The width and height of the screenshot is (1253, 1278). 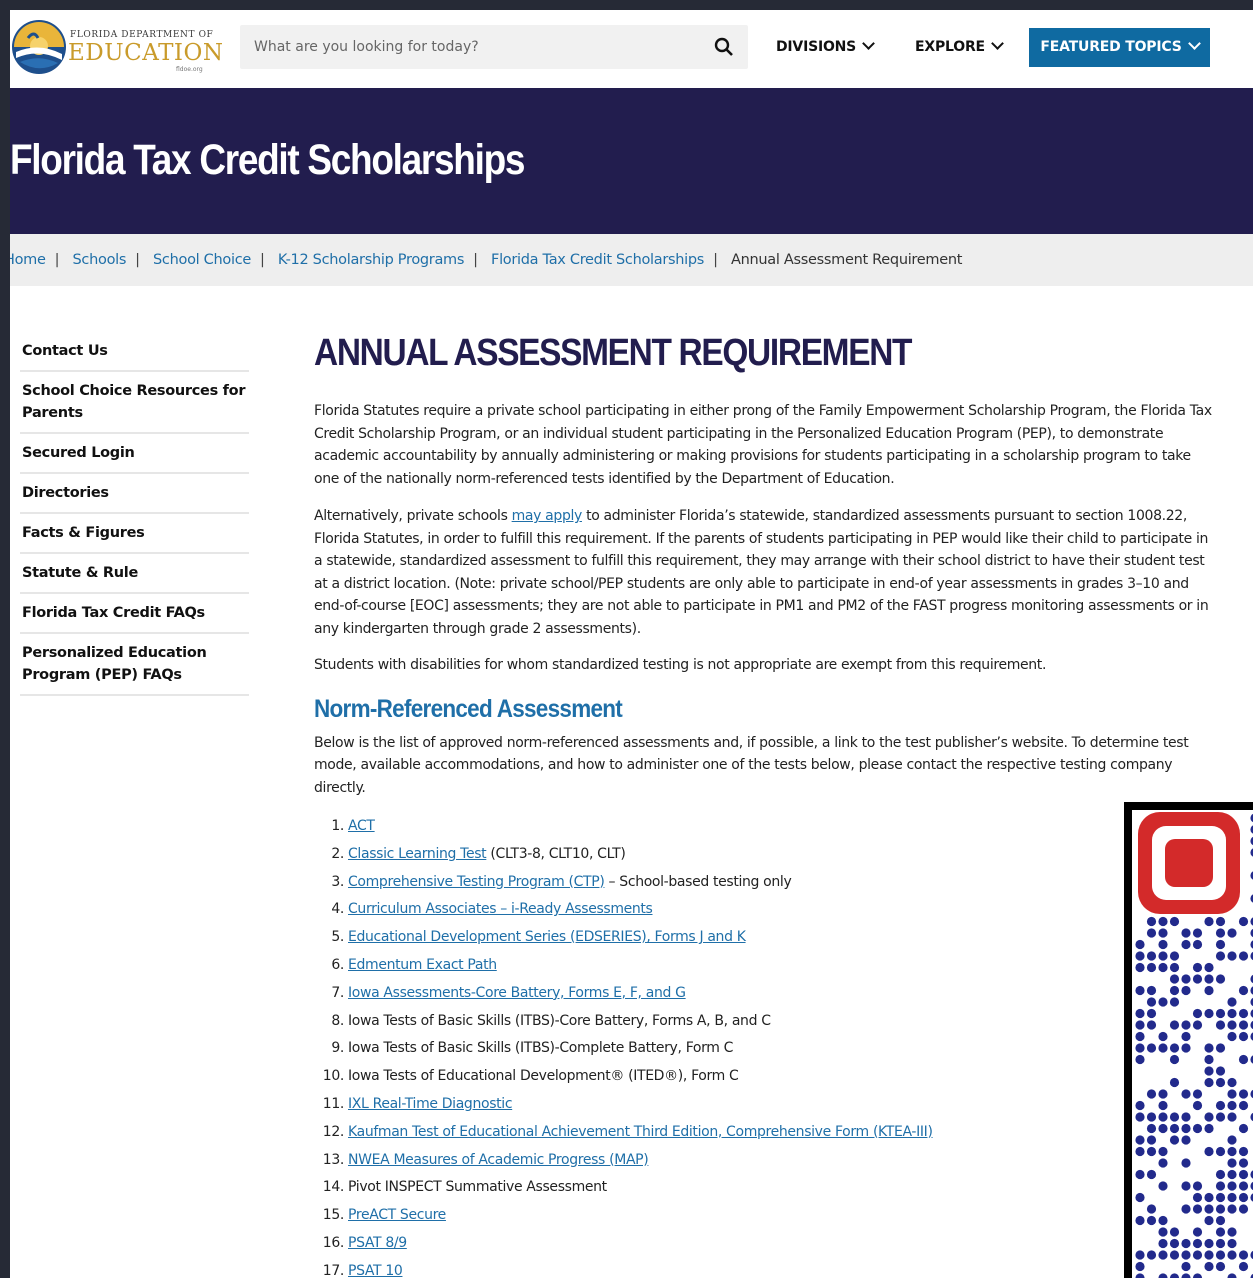 What do you see at coordinates (377, 1243) in the screenshot?
I see `test-publisher-link: PSAT 8/9` at bounding box center [377, 1243].